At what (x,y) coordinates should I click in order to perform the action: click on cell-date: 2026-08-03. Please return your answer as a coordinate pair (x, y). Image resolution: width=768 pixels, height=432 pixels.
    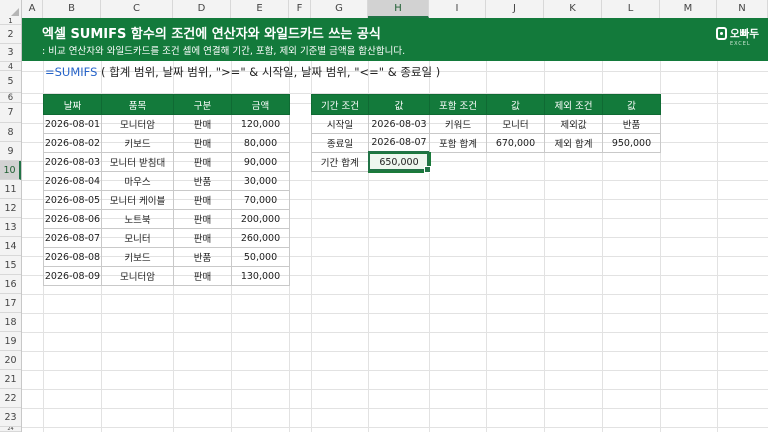
    Looking at the image, I should click on (72, 162).